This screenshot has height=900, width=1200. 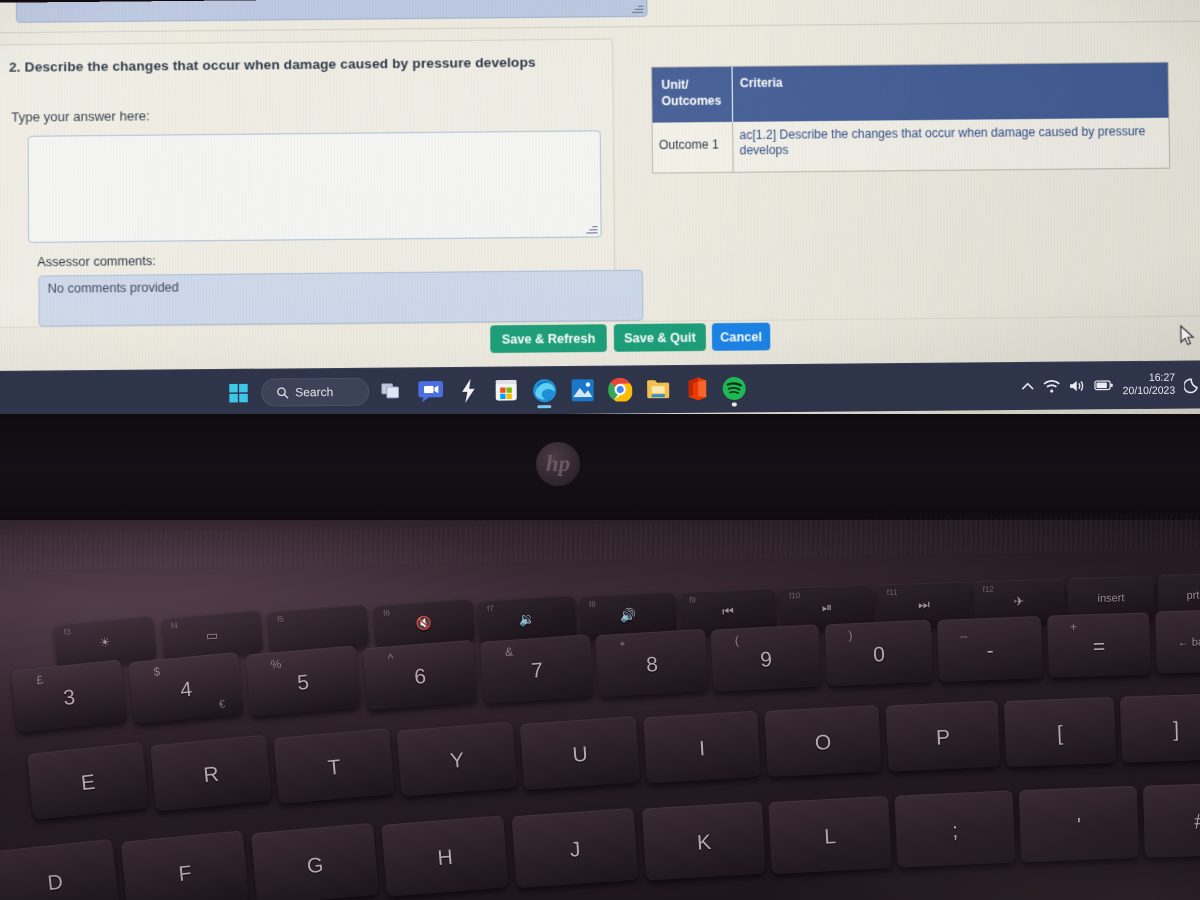 What do you see at coordinates (280, 619) in the screenshot?
I see `key-fn-label: f5` at bounding box center [280, 619].